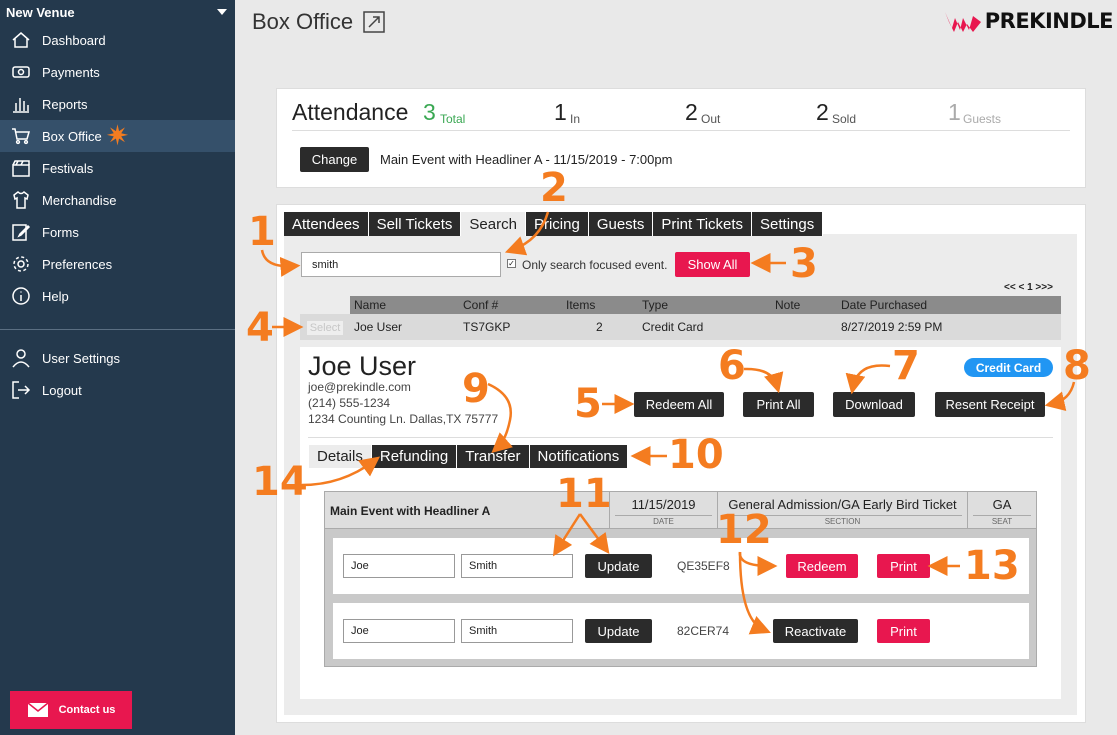  Describe the element at coordinates (1001, 510) in the screenshot. I see `ticket-seat-col: GA SEAT` at that location.